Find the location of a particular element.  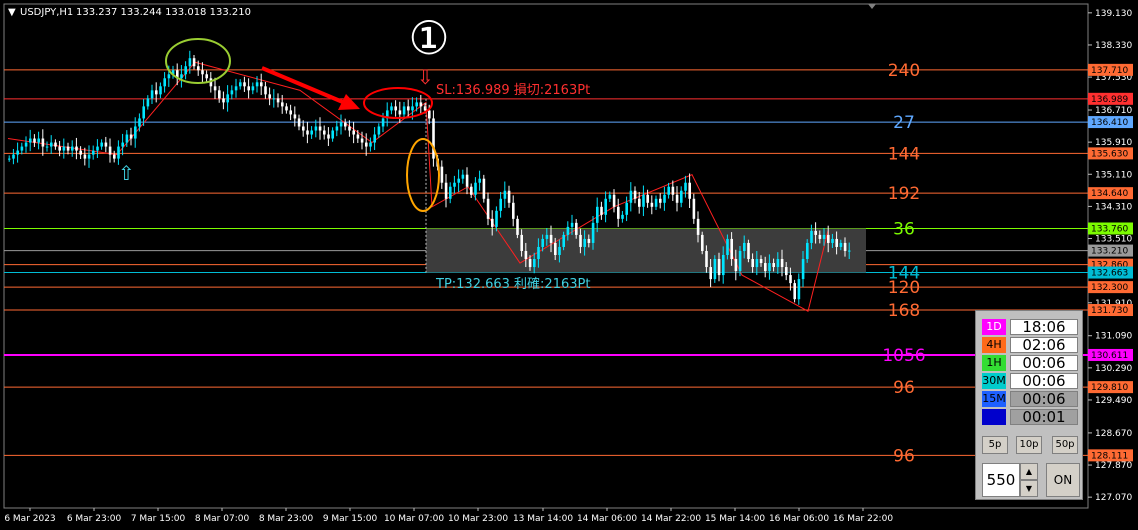

y-tick-label: 135.110 is located at coordinates (1113, 175).